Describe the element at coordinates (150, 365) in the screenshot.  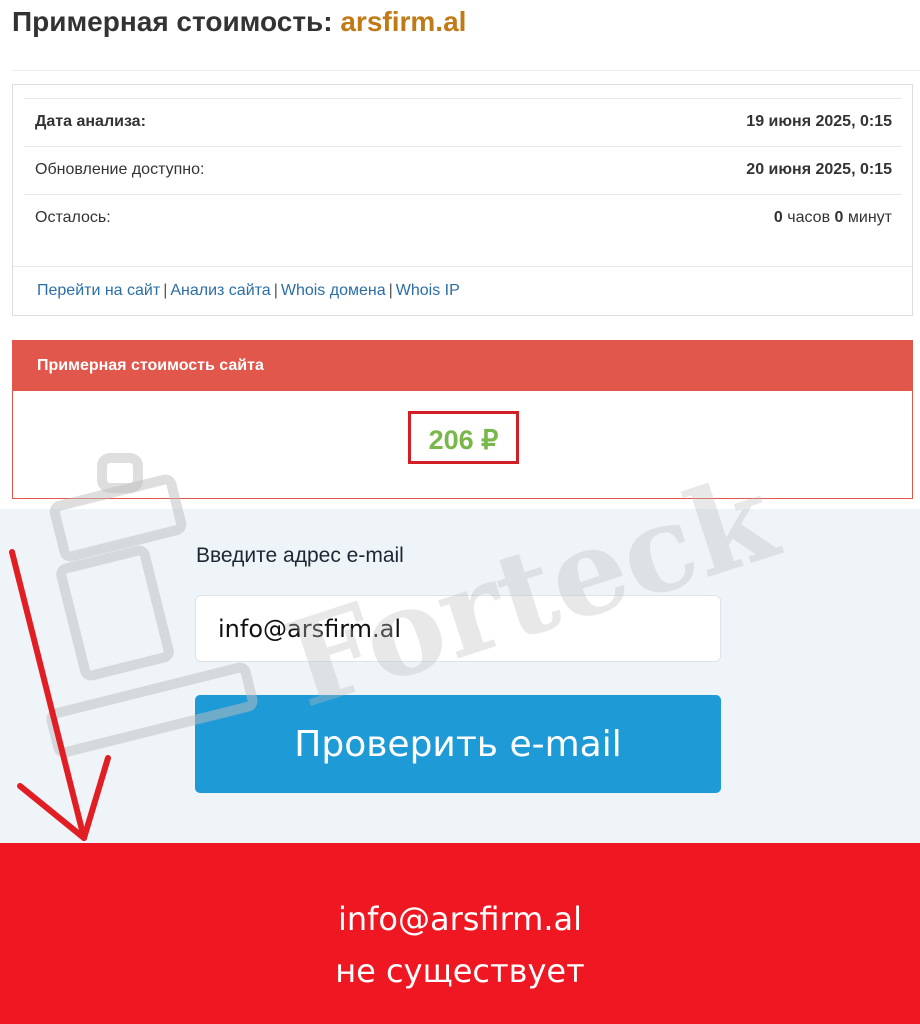
I see `price-card-title: Примерная стоимость сайта` at that location.